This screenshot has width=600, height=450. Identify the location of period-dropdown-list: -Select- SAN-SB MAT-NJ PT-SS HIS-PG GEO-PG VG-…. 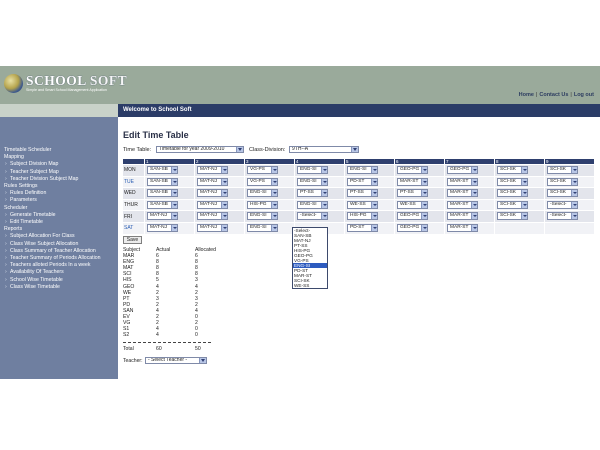
(310, 258).